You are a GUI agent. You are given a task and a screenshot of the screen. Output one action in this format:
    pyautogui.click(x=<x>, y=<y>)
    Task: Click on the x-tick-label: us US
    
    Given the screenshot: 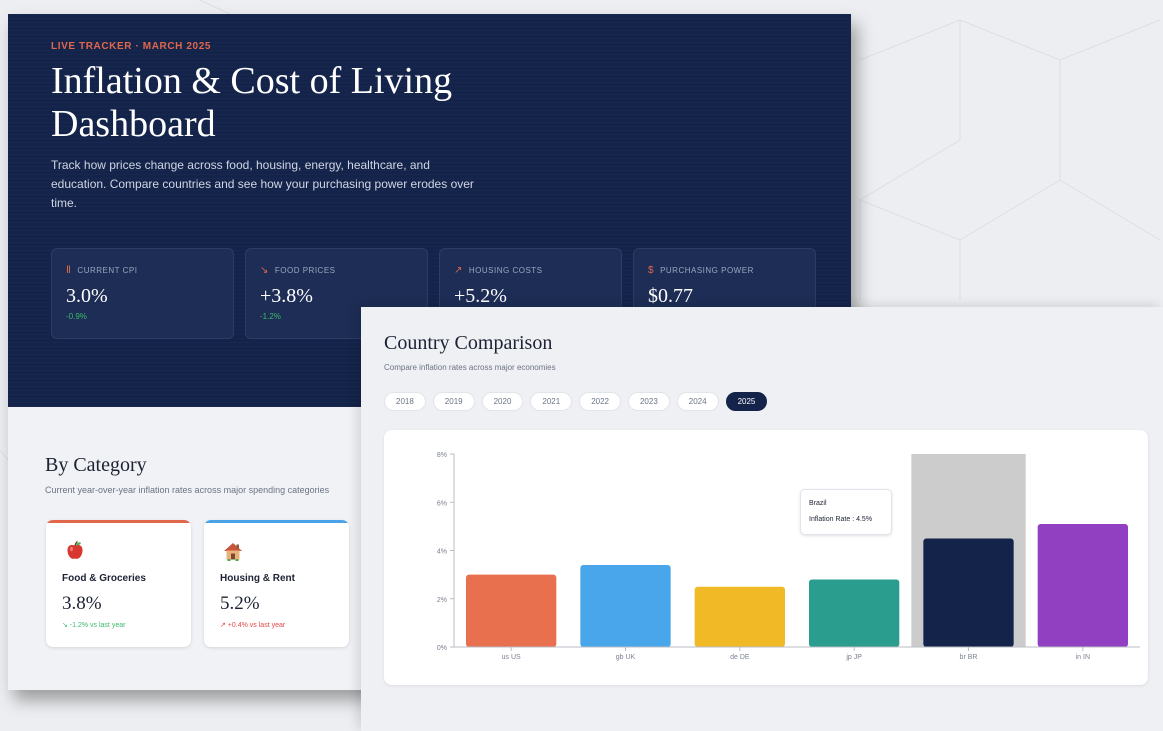 What is the action you would take?
    pyautogui.click(x=511, y=657)
    